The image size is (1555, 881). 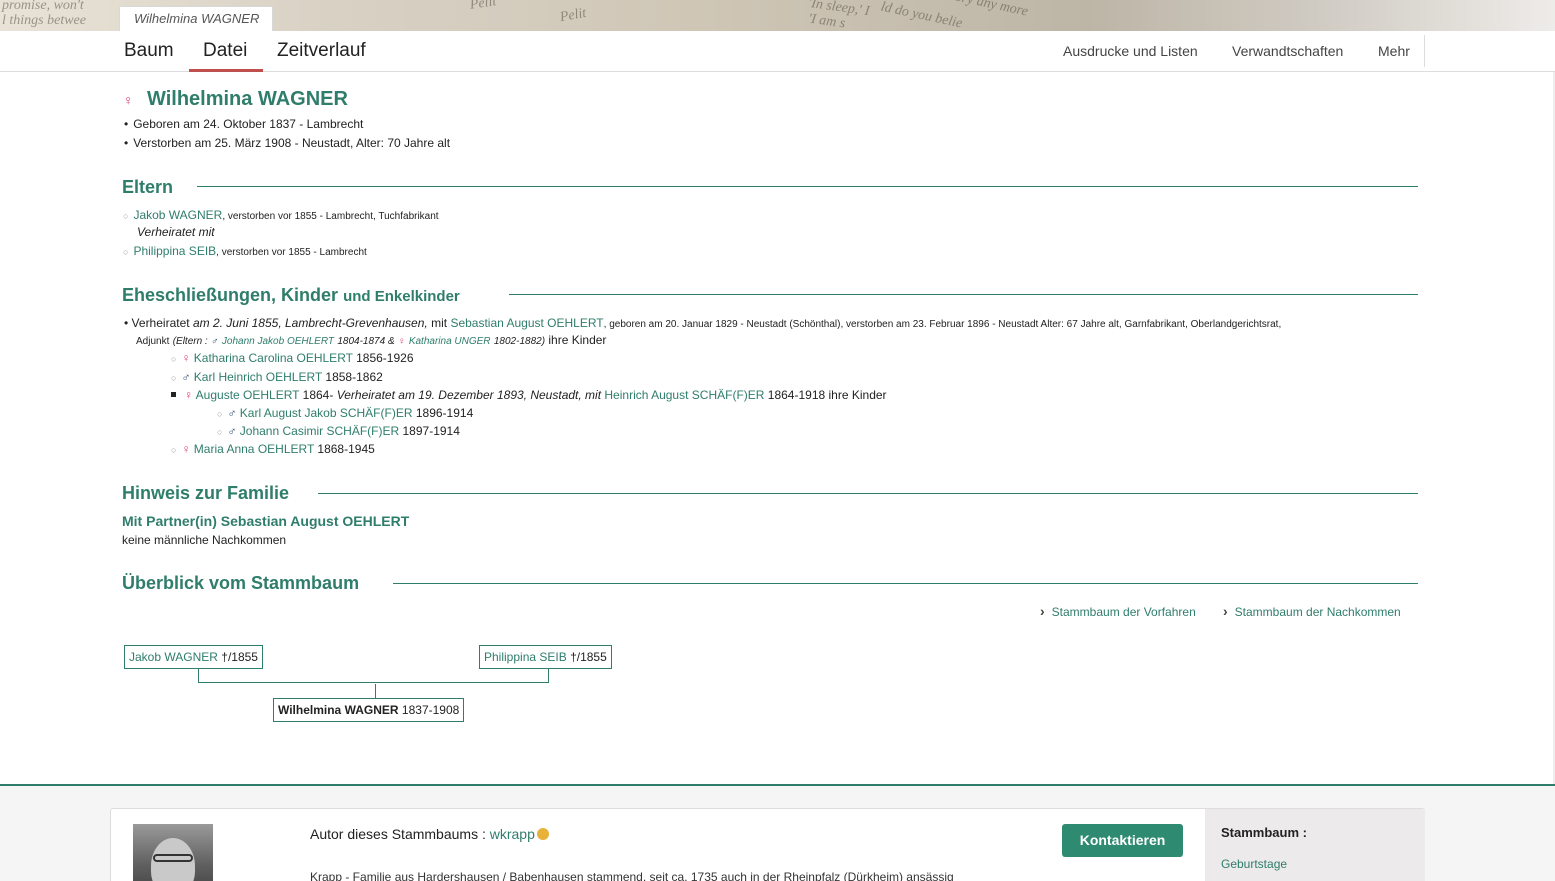 What do you see at coordinates (588, 657) in the screenshot?
I see `tree-mother-years: †/1855` at bounding box center [588, 657].